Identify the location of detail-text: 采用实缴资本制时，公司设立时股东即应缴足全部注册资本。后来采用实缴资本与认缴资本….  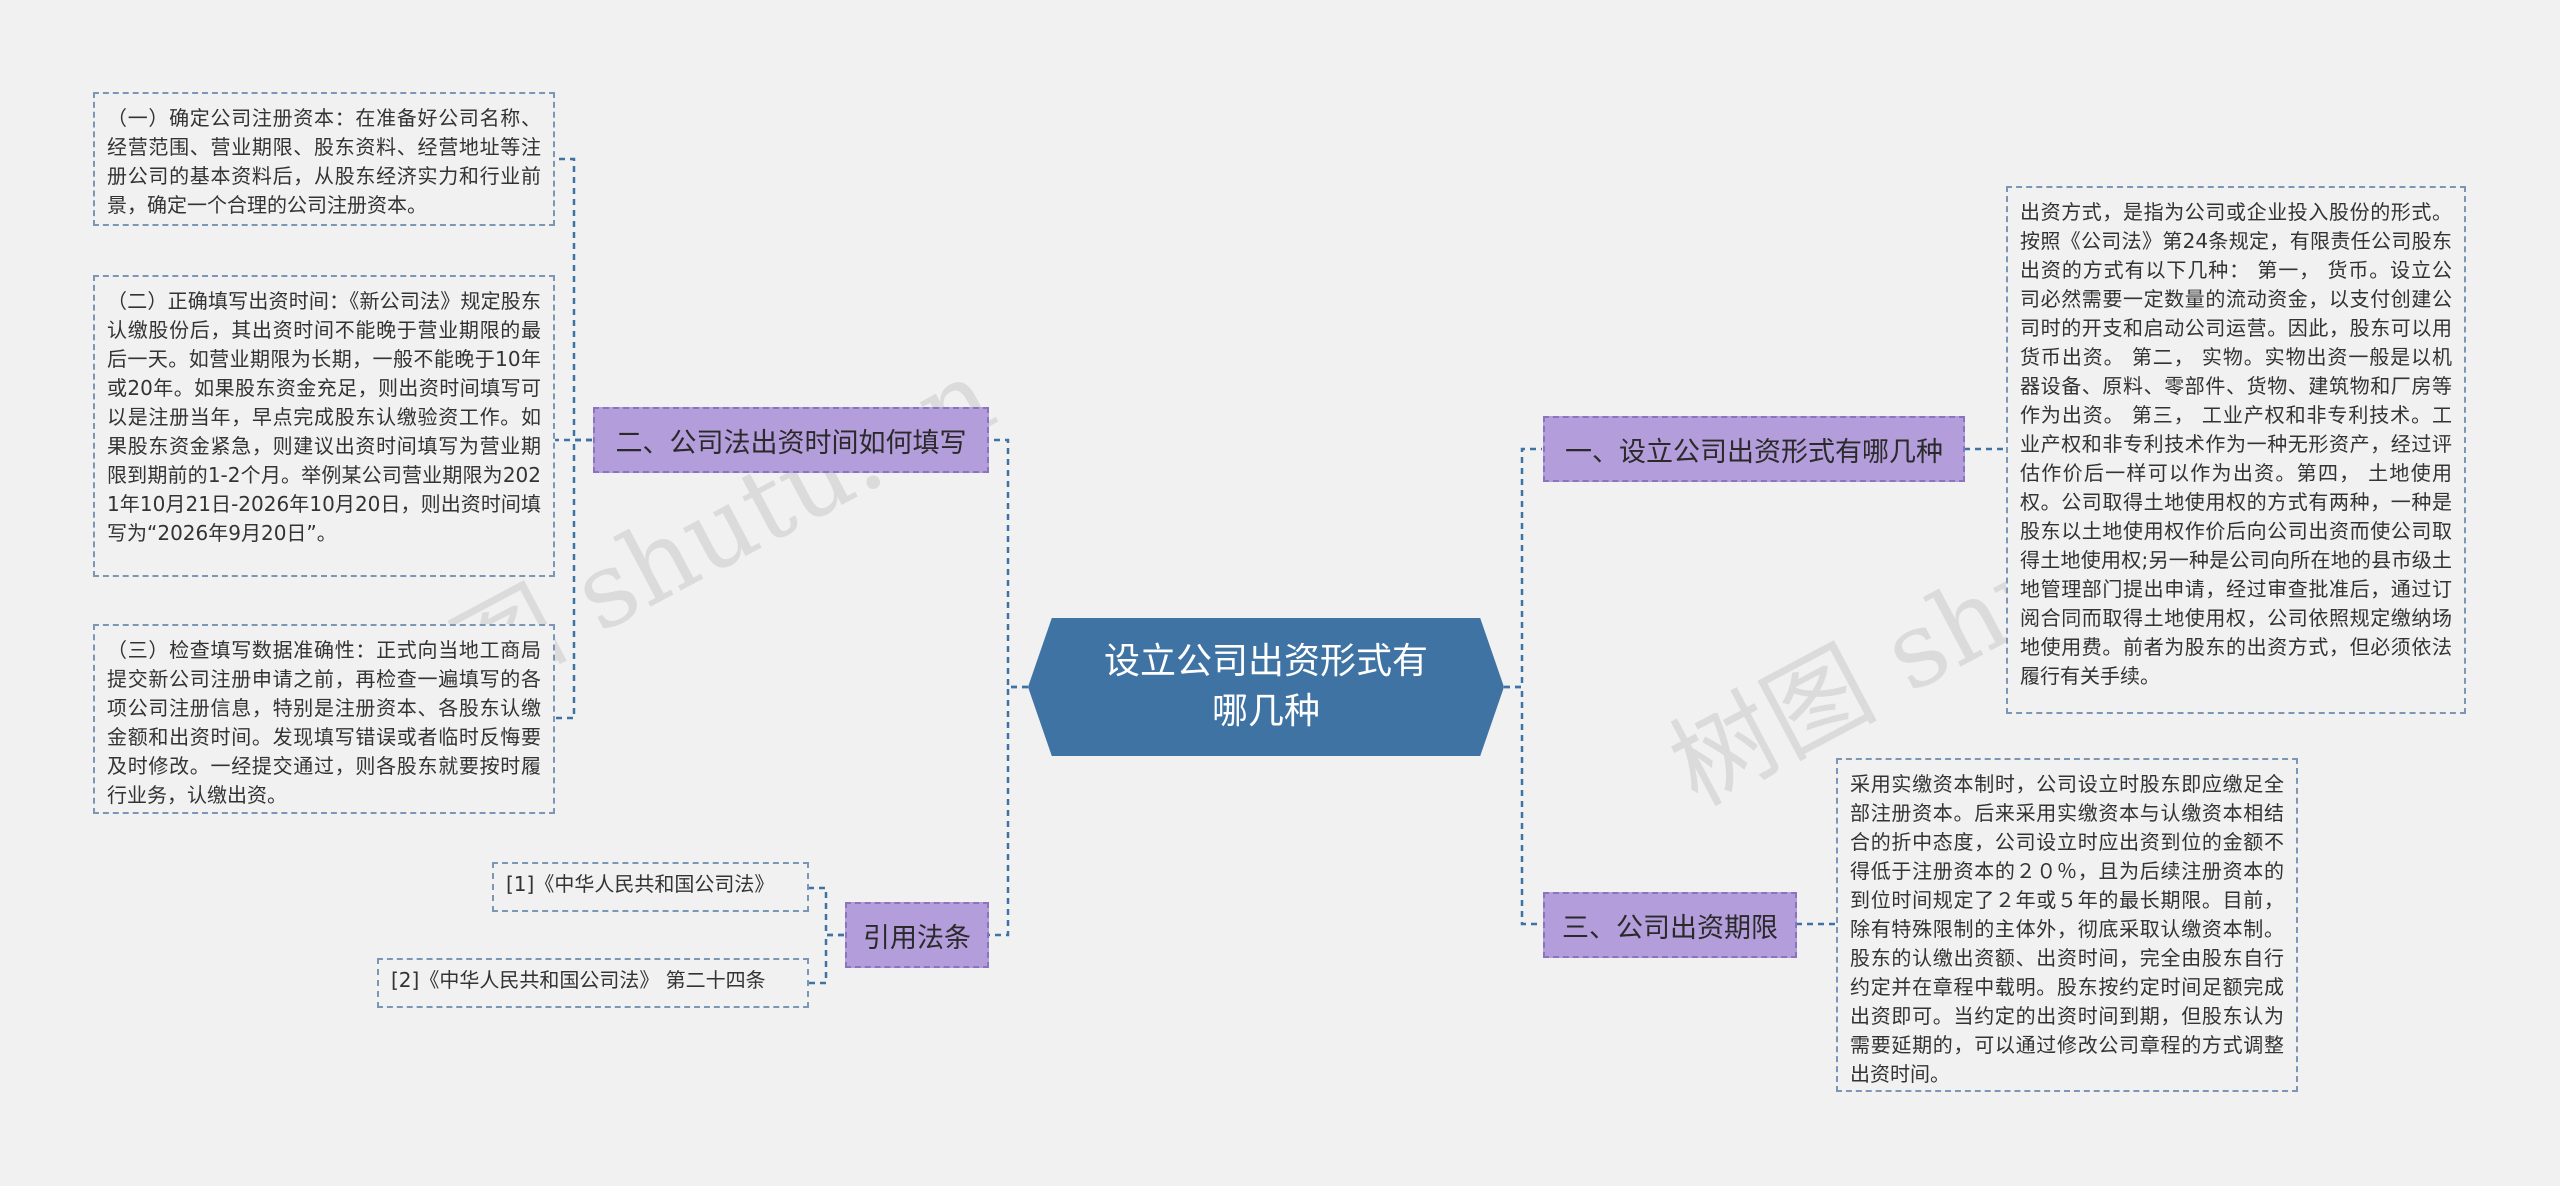
(2067, 929).